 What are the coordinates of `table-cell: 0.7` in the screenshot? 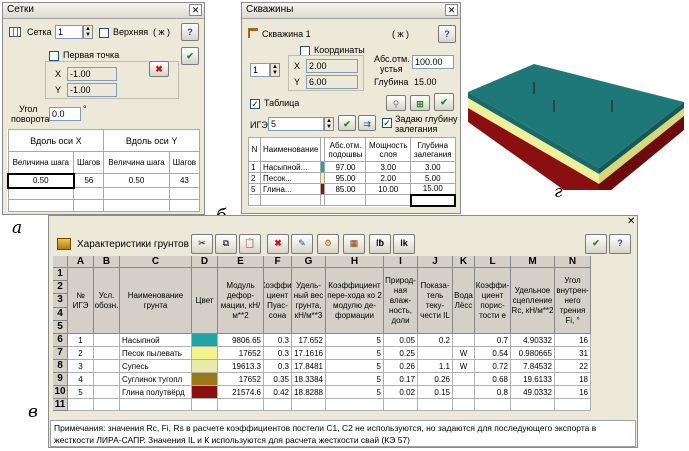 It's located at (493, 340).